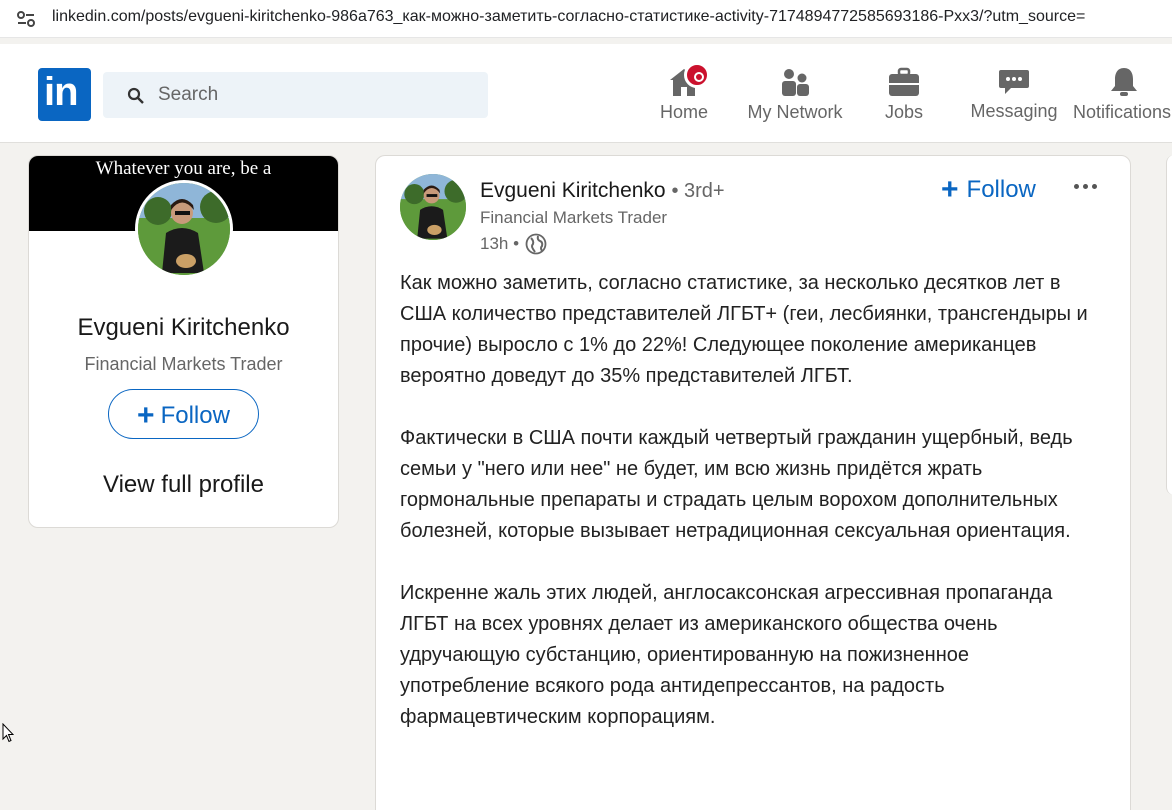  I want to click on post-author-name: Evgueni Kiritchenko, so click(573, 190).